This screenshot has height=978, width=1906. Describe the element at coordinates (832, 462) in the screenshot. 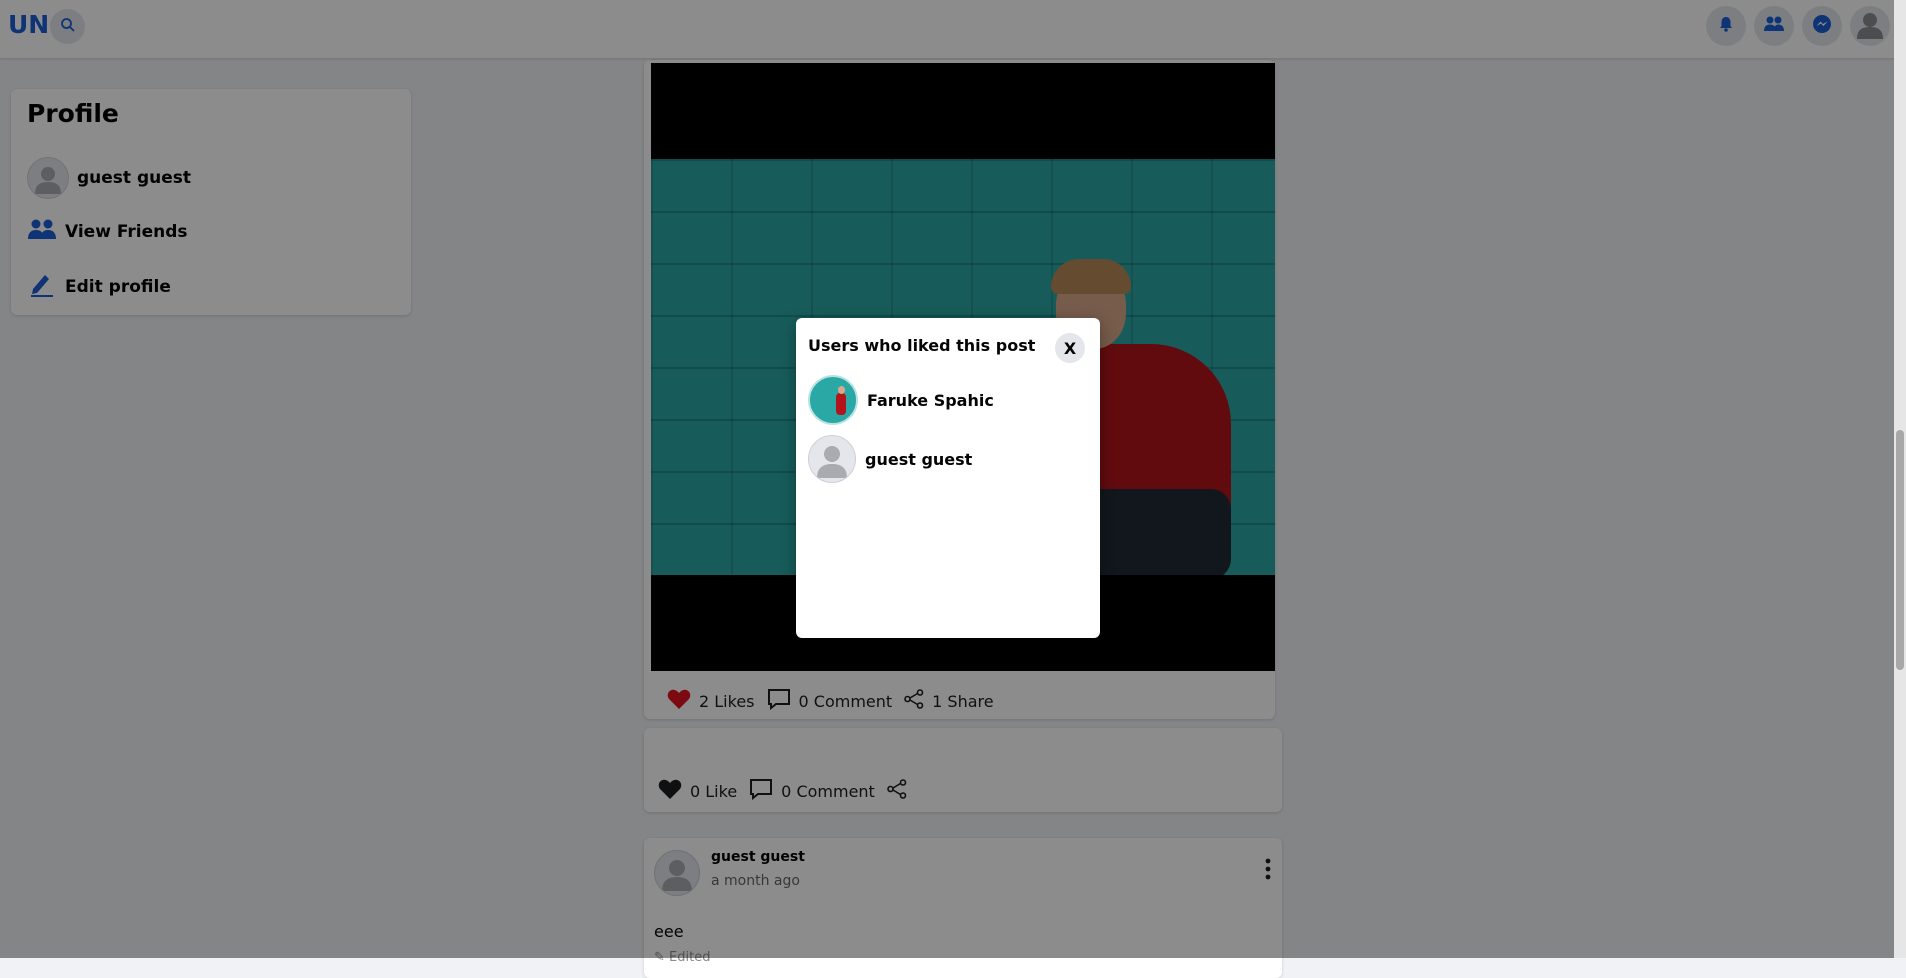

I see `user-avatar-icon` at that location.